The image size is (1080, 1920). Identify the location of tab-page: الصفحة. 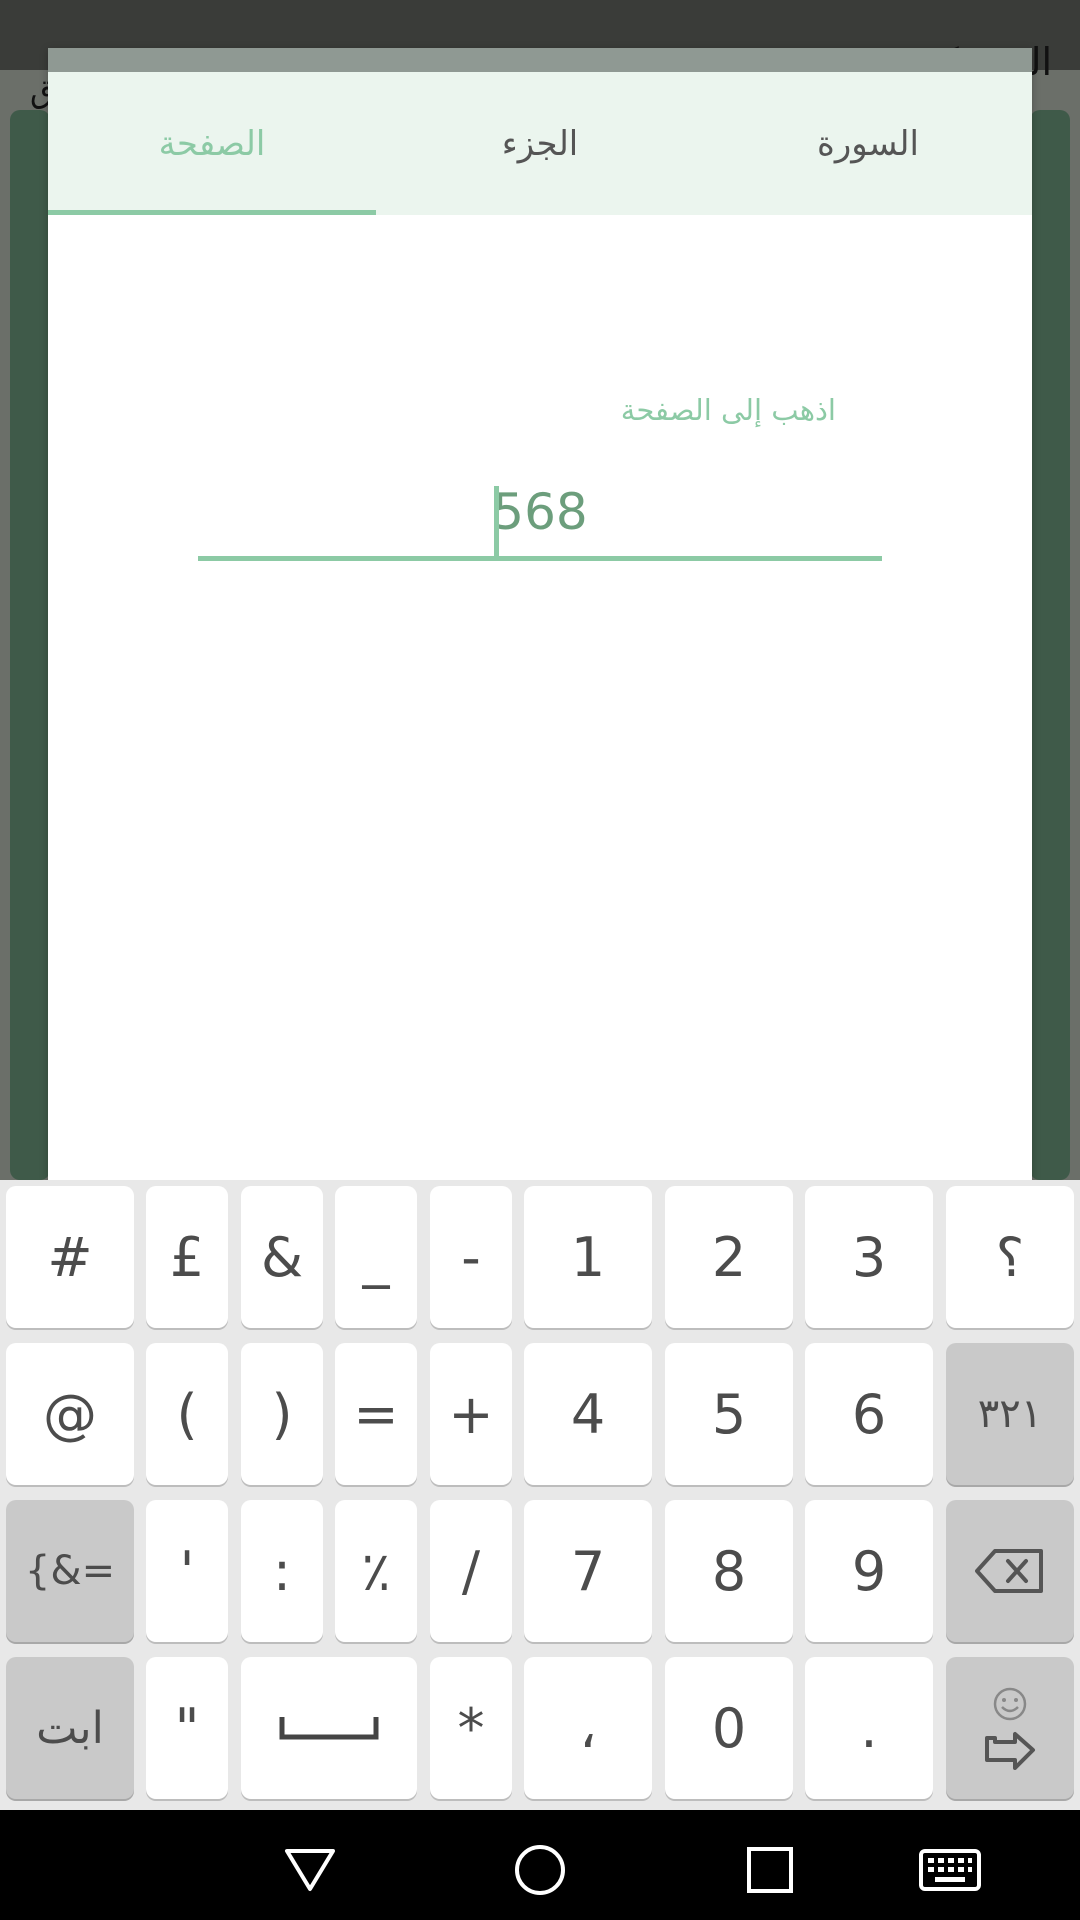
(212, 143).